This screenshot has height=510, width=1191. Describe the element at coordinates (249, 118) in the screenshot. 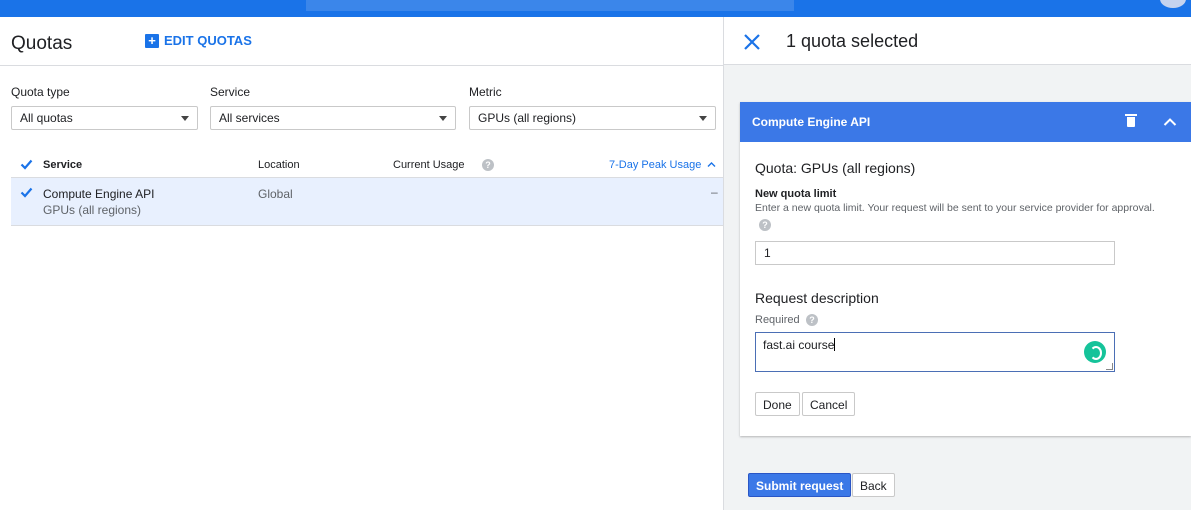

I see `service-value: All services` at that location.